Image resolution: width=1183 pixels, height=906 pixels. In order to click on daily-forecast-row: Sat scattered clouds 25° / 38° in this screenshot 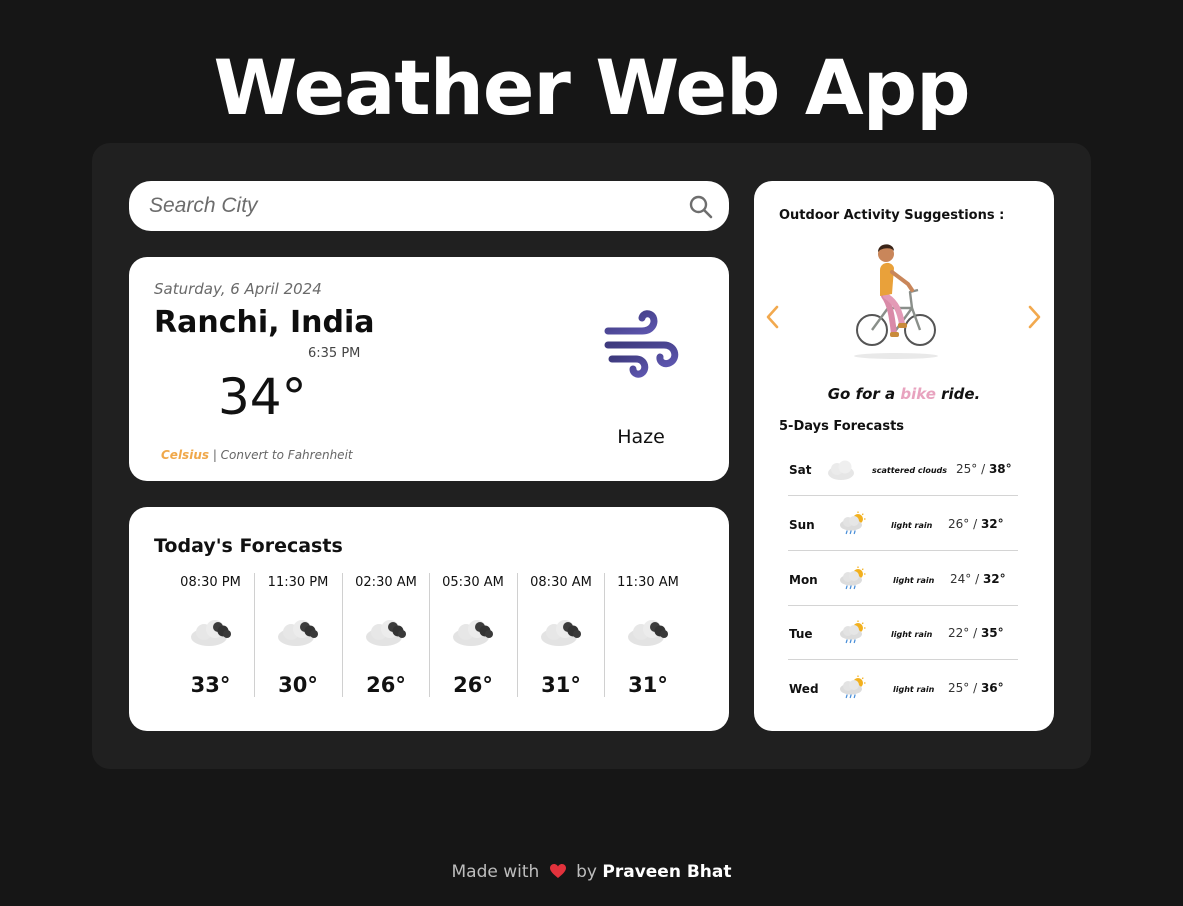, I will do `click(903, 469)`.